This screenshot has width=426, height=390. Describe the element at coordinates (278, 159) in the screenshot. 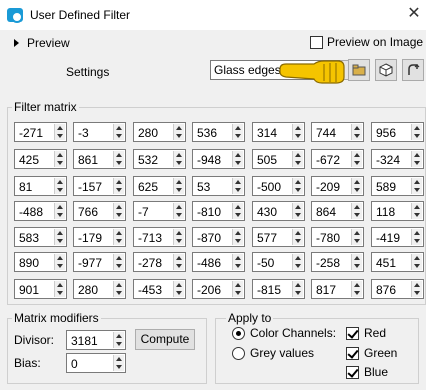

I see `matrix-cell: 505` at that location.